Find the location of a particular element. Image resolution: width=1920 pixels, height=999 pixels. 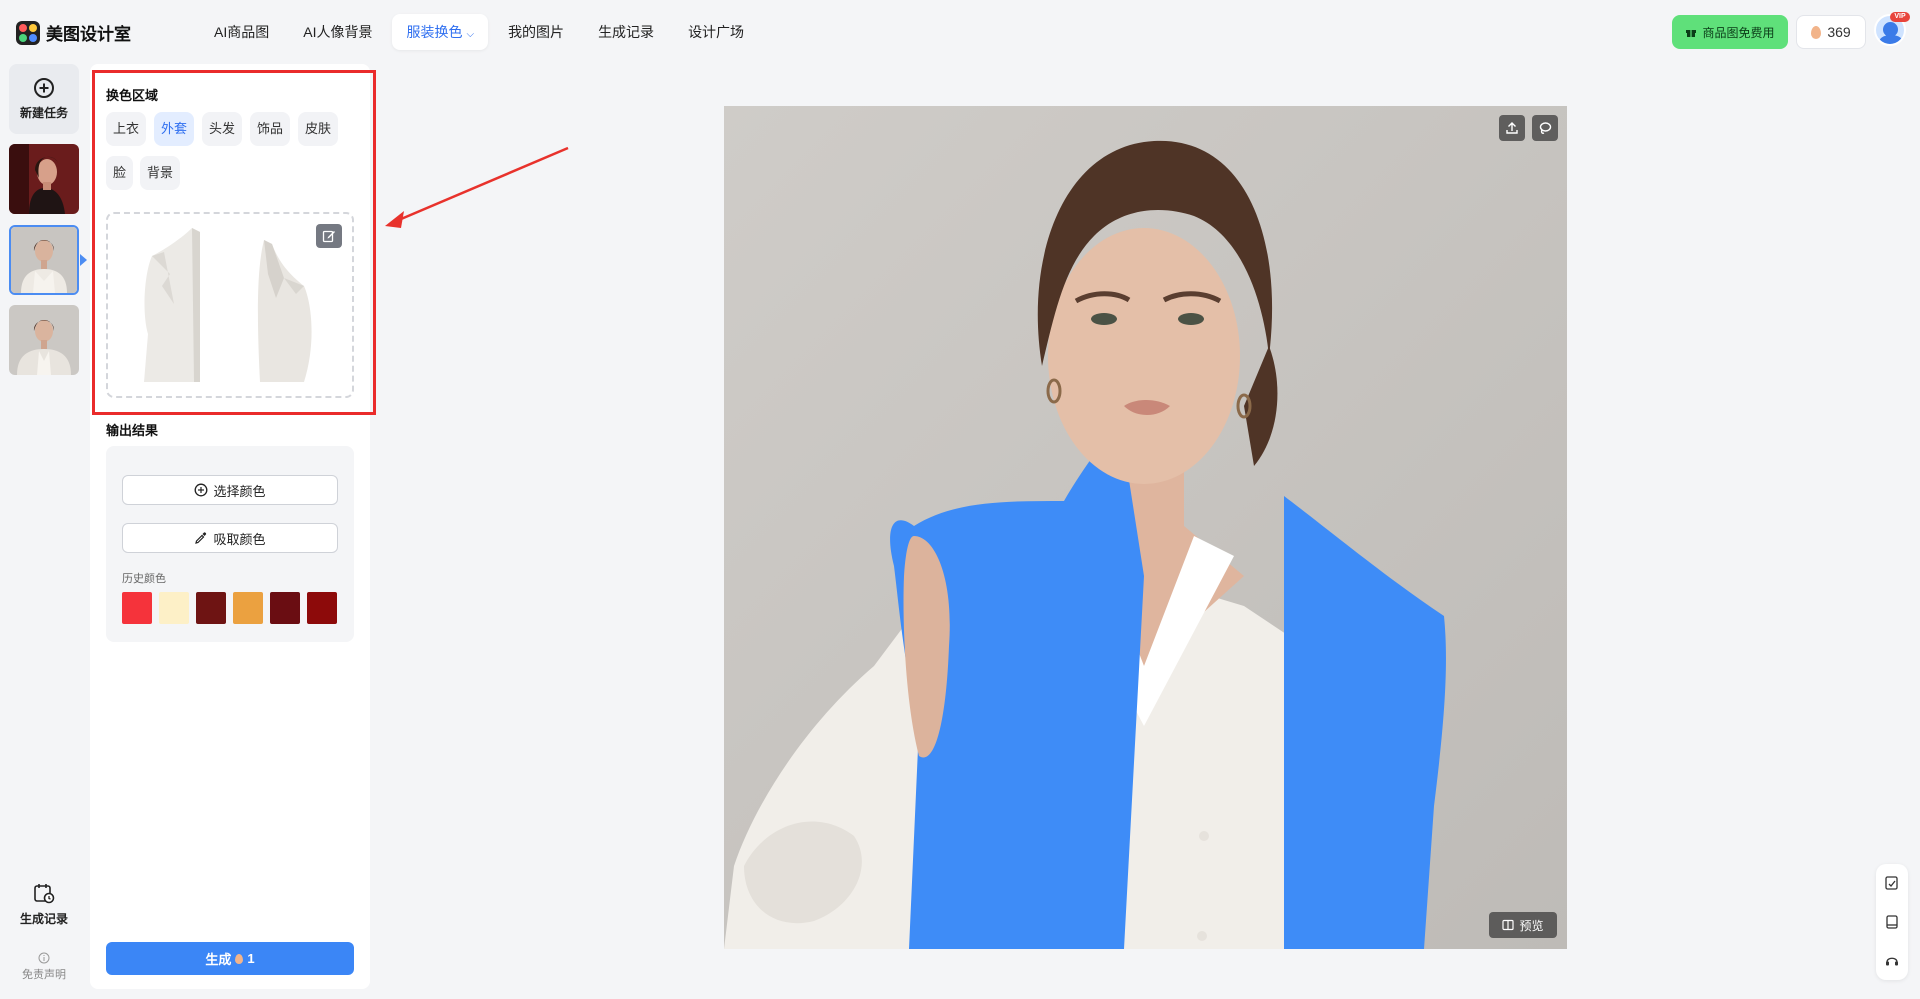

split-view-icon is located at coordinates (1508, 925).